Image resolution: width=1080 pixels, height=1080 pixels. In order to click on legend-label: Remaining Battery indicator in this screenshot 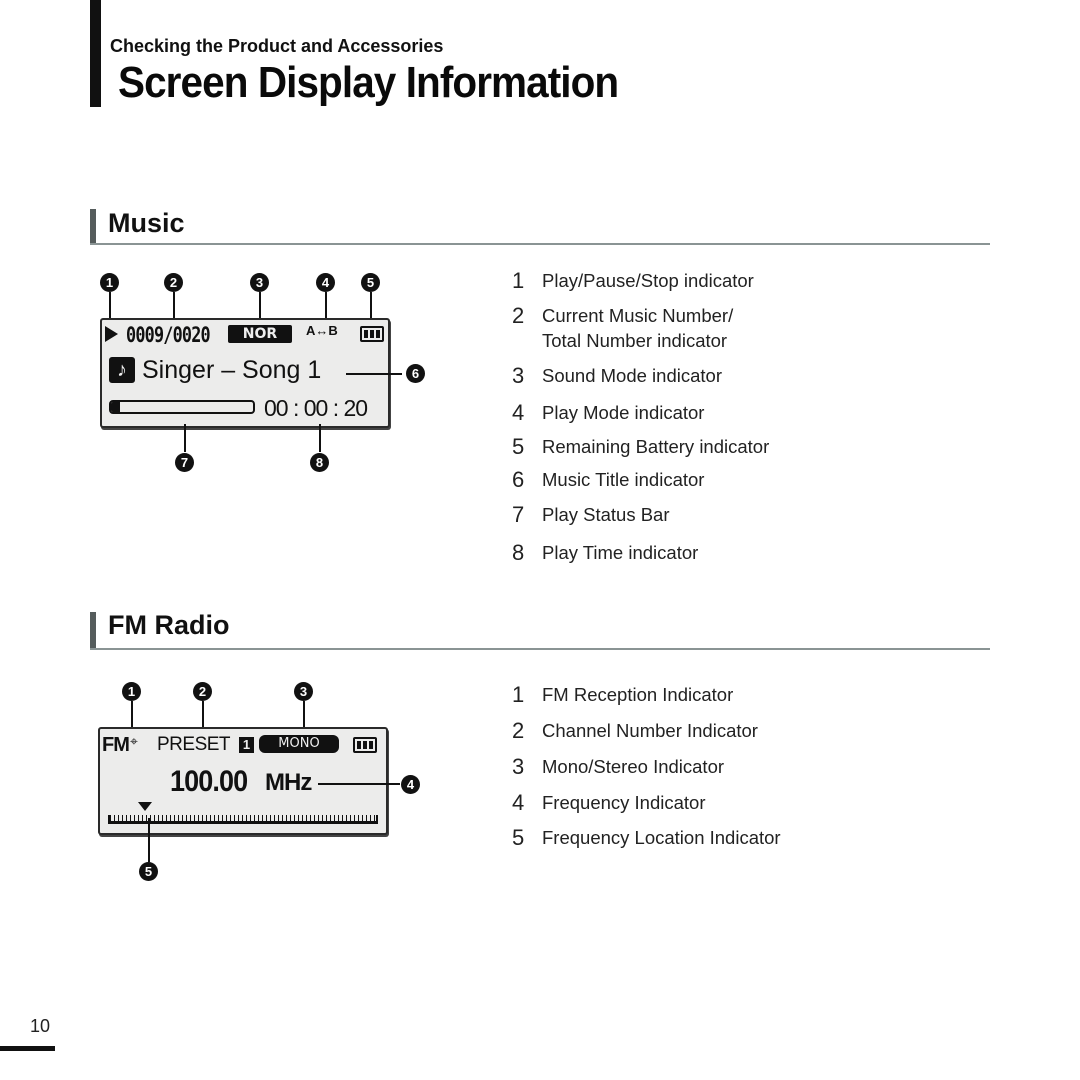, I will do `click(656, 446)`.